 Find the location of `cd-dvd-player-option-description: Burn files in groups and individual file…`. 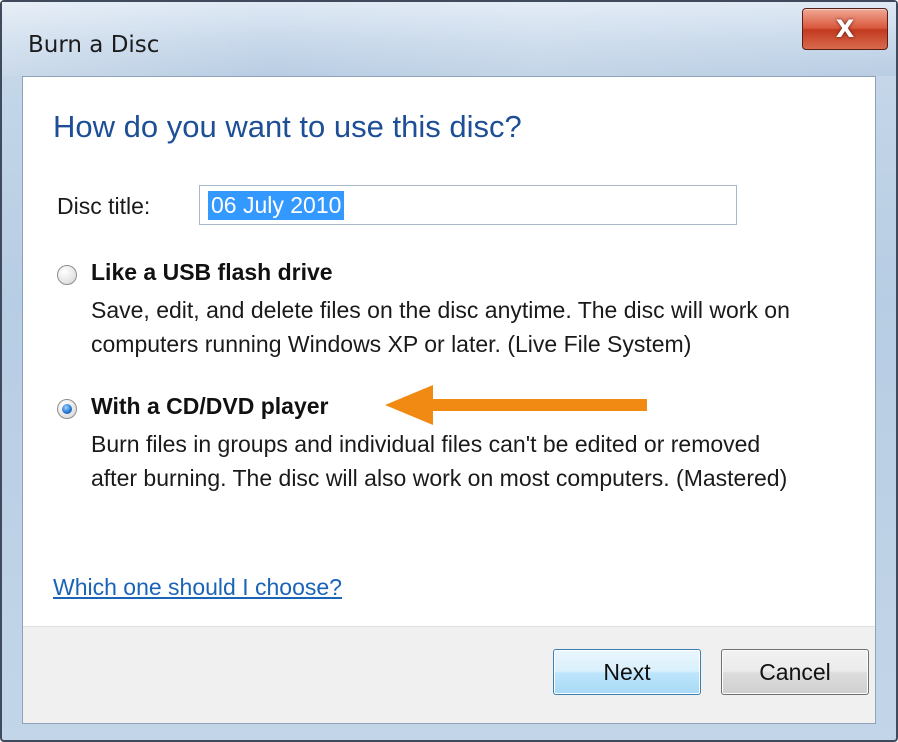

cd-dvd-player-option-description: Burn files in groups and individual file… is located at coordinates (439, 461).